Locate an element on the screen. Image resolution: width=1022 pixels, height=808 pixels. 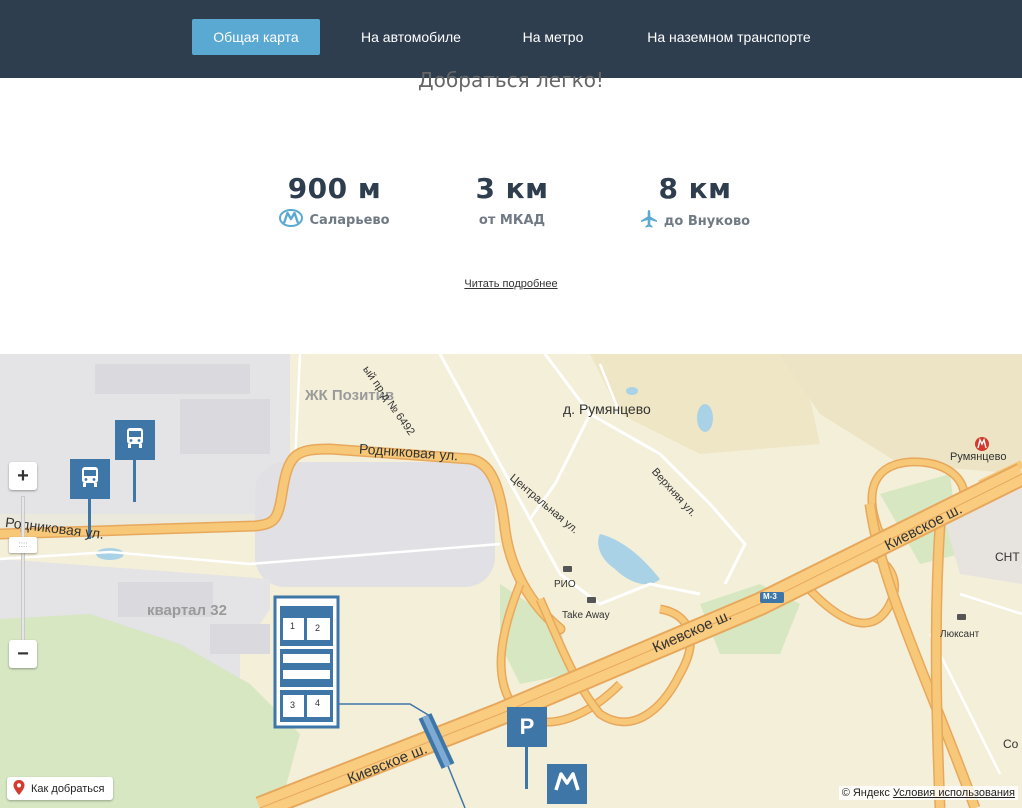
plan-number: 3 is located at coordinates (293, 705).